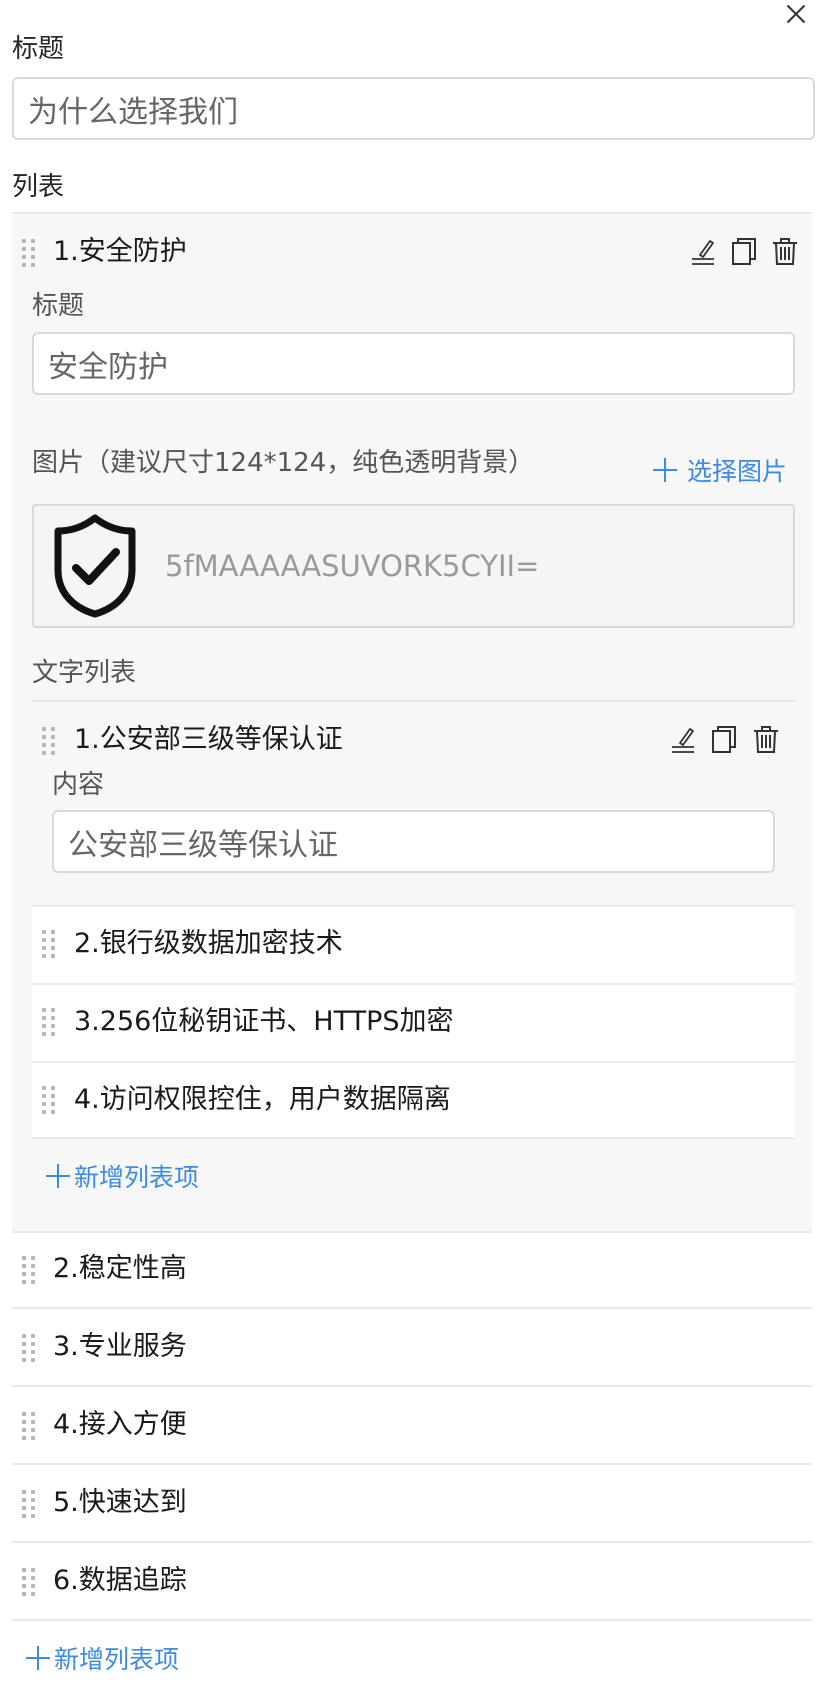 Image resolution: width=828 pixels, height=1708 pixels. Describe the element at coordinates (208, 740) in the screenshot. I see `text-item-title: 1.公安部三级等保认证` at that location.